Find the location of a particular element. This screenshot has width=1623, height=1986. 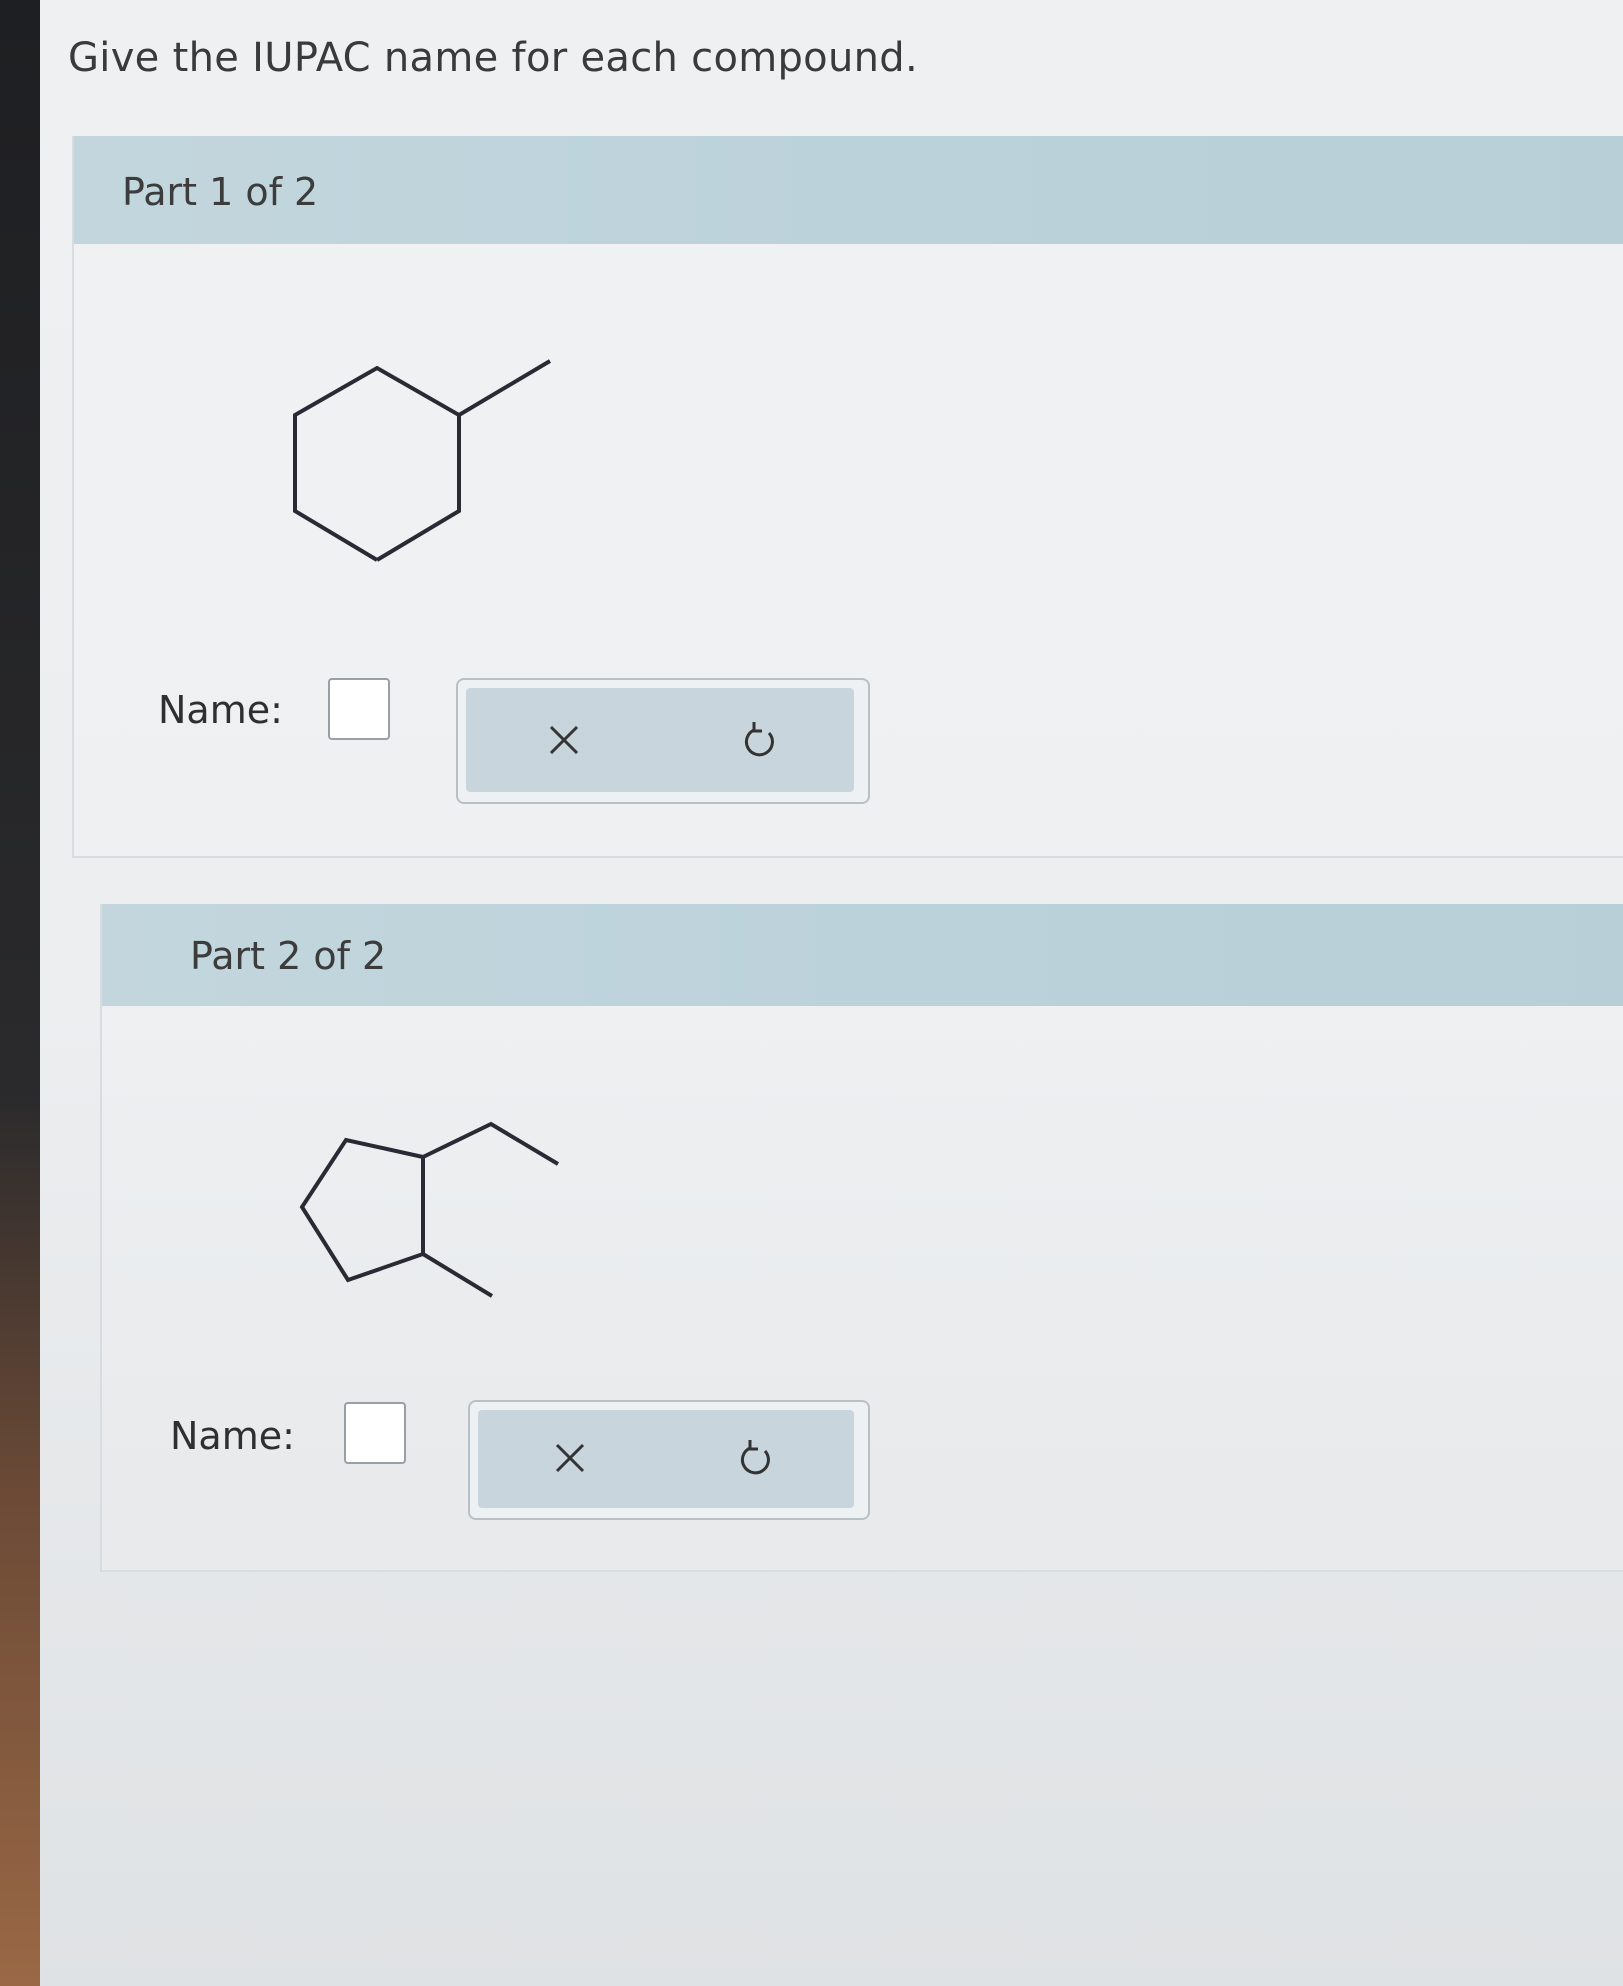

question-text: Give the IUPAC name for each compound. is located at coordinates (493, 58).